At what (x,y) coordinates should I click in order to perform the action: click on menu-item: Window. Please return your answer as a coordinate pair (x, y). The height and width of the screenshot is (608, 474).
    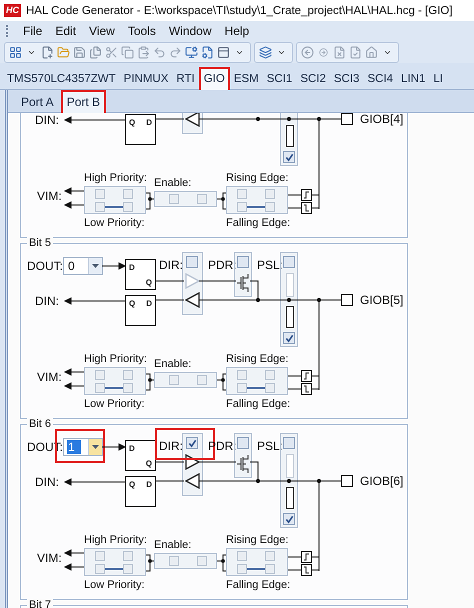
    Looking at the image, I should click on (190, 31).